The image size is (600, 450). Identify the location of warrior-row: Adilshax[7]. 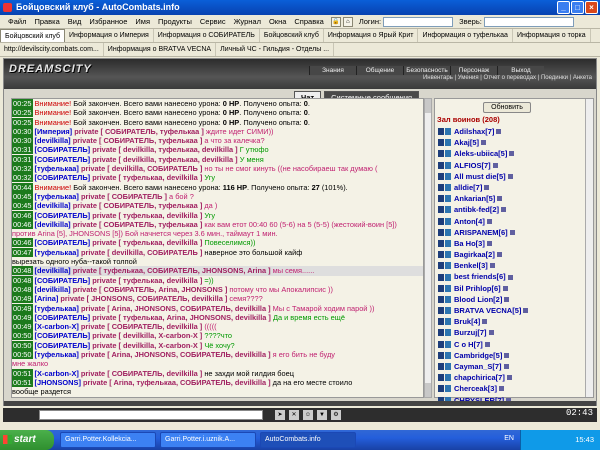
(513, 131).